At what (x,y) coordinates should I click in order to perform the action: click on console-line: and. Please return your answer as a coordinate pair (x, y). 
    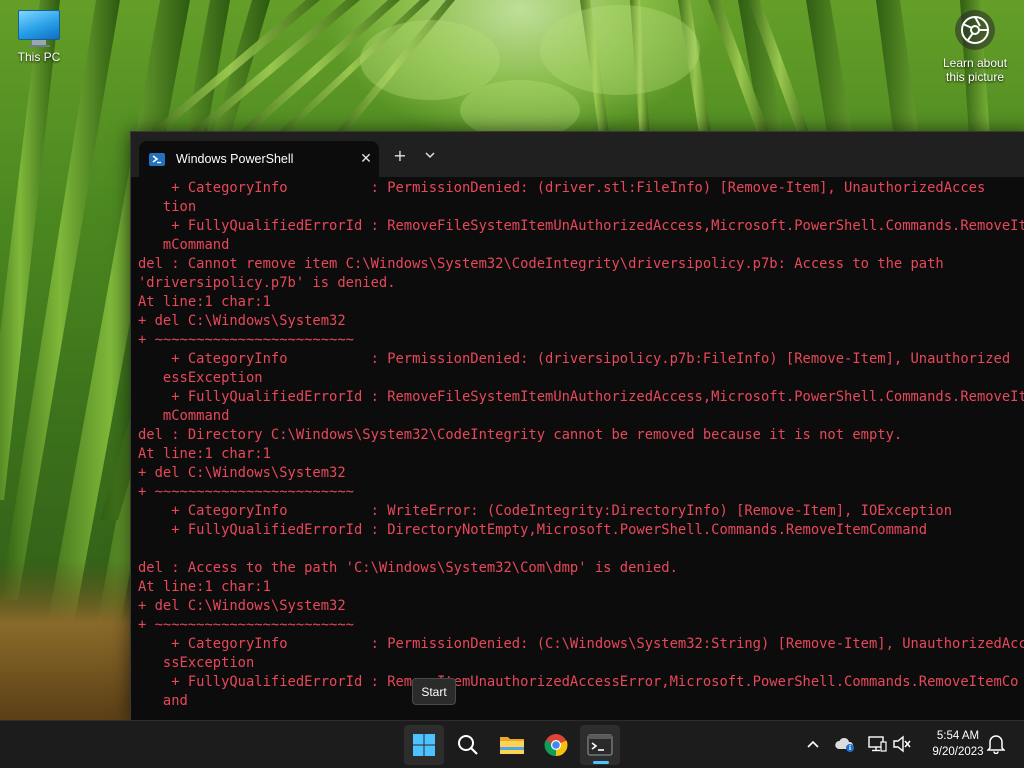
    Looking at the image, I should click on (163, 701).